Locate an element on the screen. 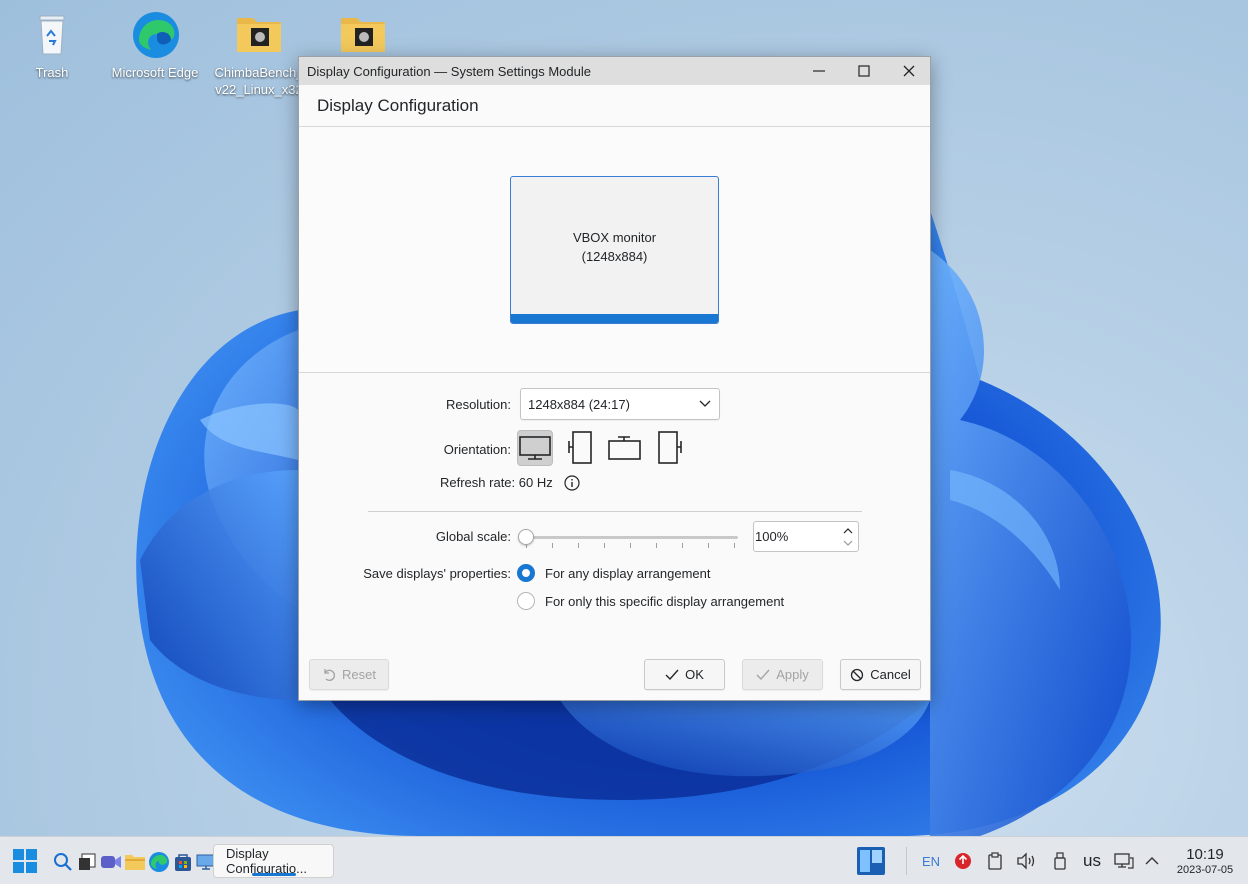  start-menu-button is located at coordinates (25, 861).